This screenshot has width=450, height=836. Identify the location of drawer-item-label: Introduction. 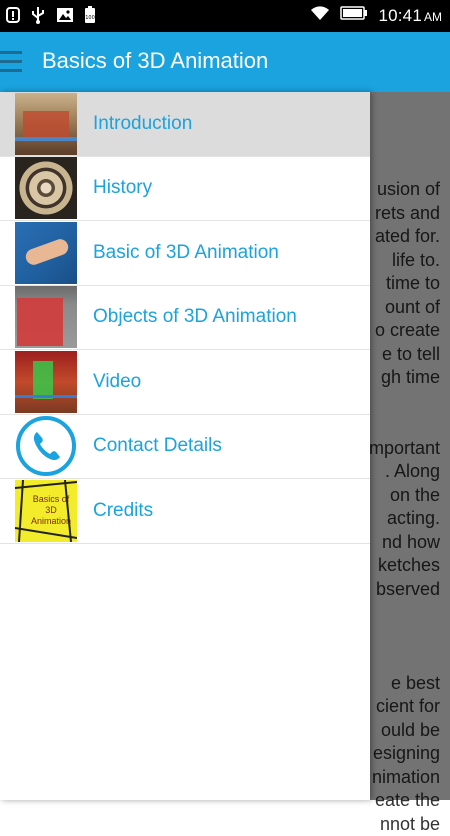
(142, 124).